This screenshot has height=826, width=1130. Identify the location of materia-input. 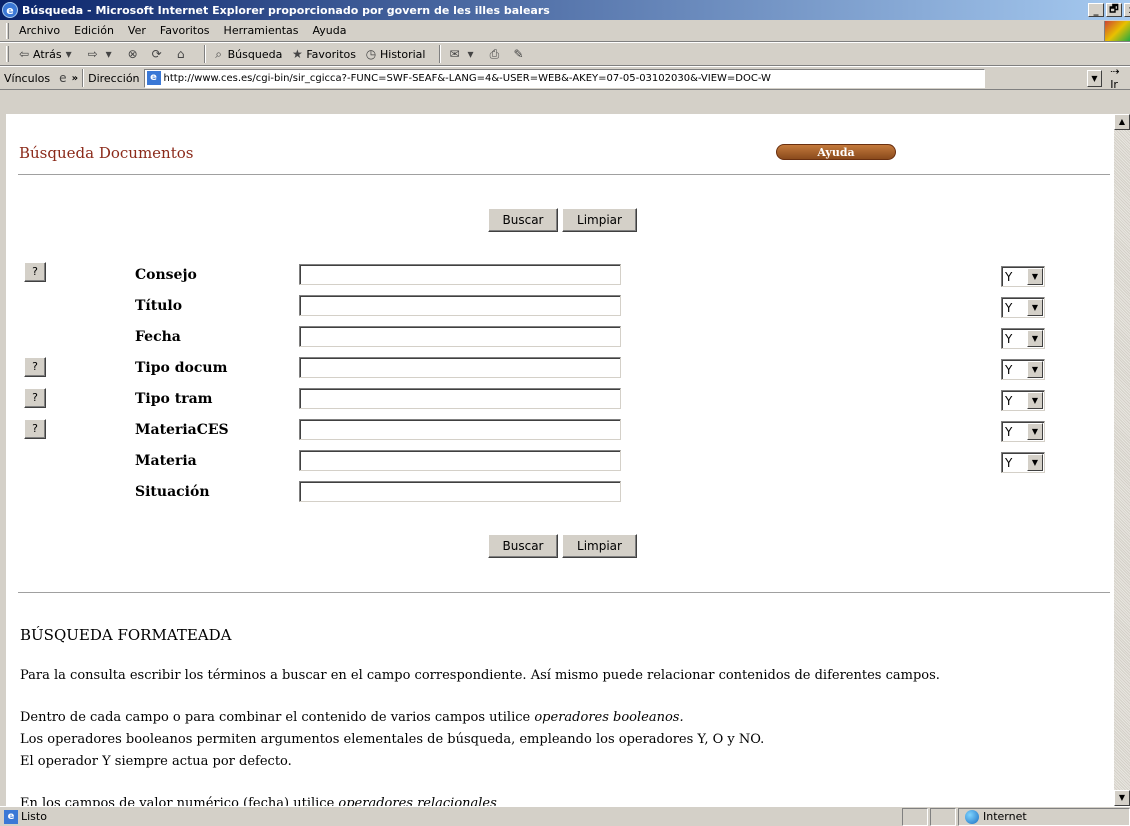
(460, 460).